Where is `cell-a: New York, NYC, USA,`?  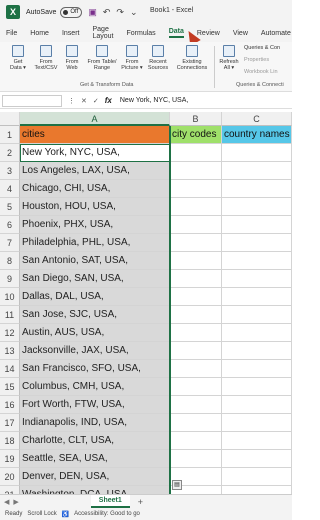 cell-a: New York, NYC, USA, is located at coordinates (95, 153).